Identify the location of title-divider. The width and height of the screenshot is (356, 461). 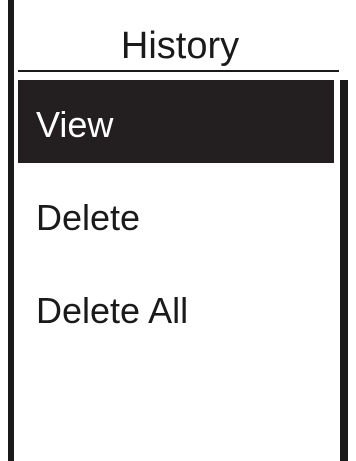
(178, 71).